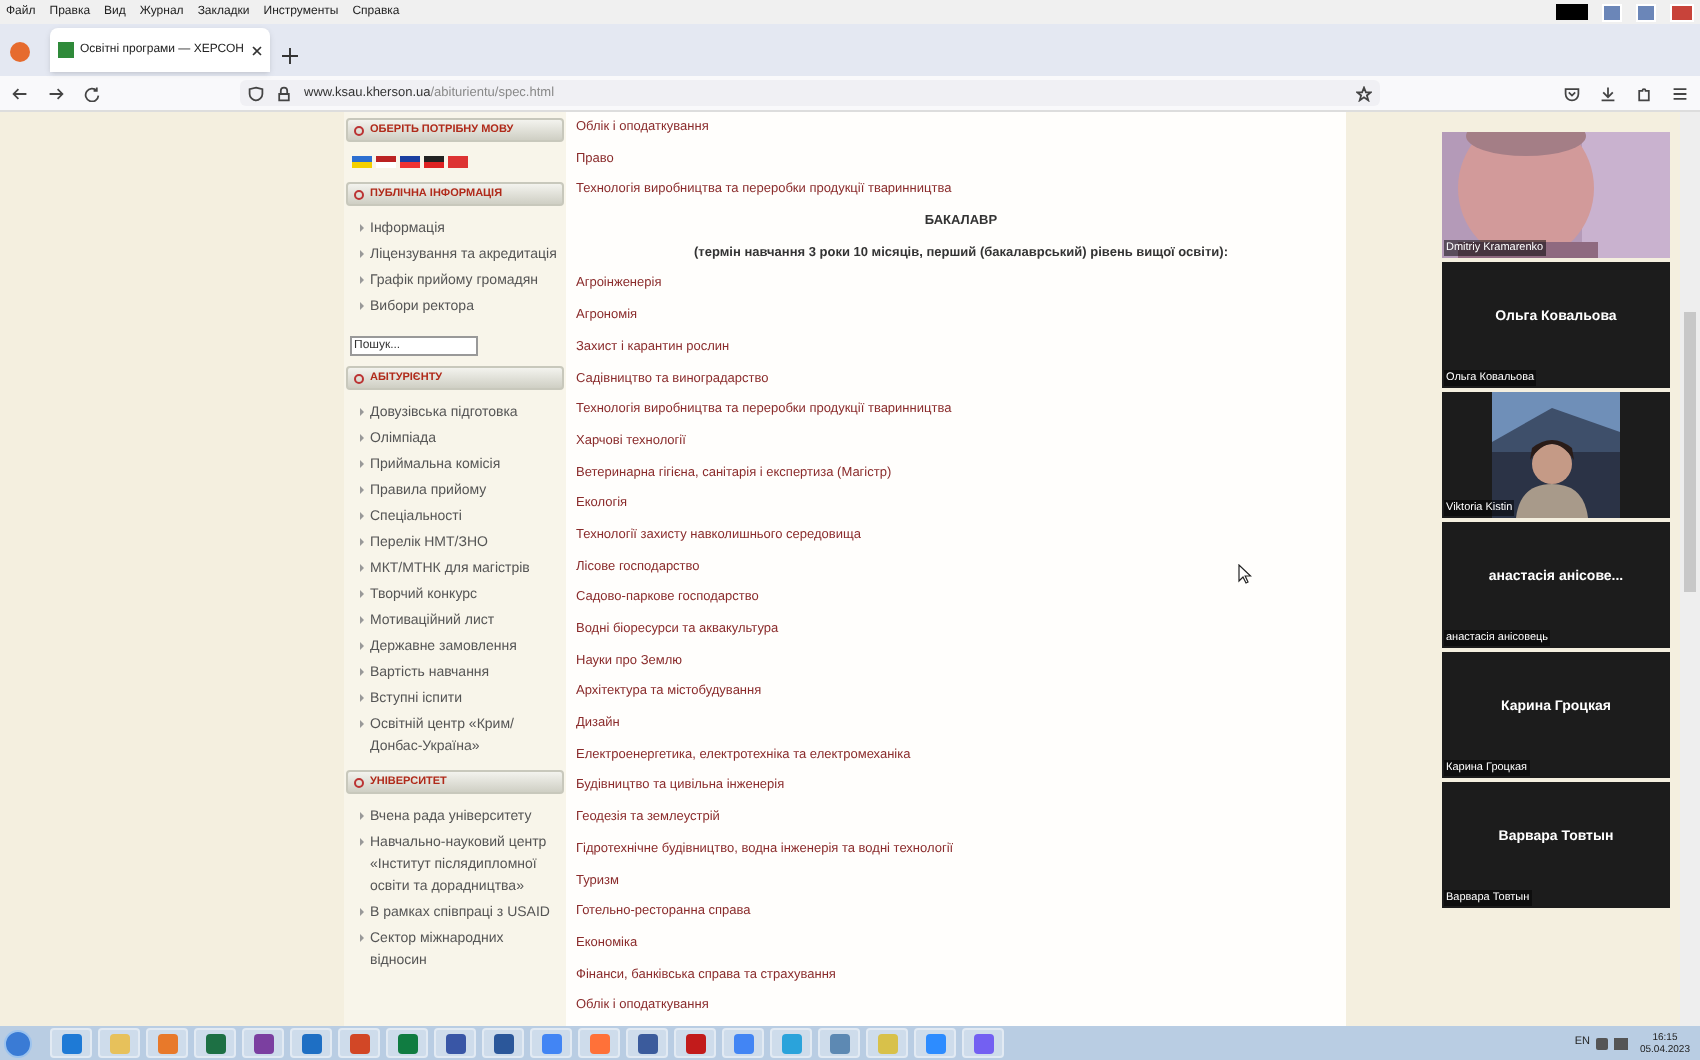  I want to click on mouse-cursor-icon, so click(1245, 574).